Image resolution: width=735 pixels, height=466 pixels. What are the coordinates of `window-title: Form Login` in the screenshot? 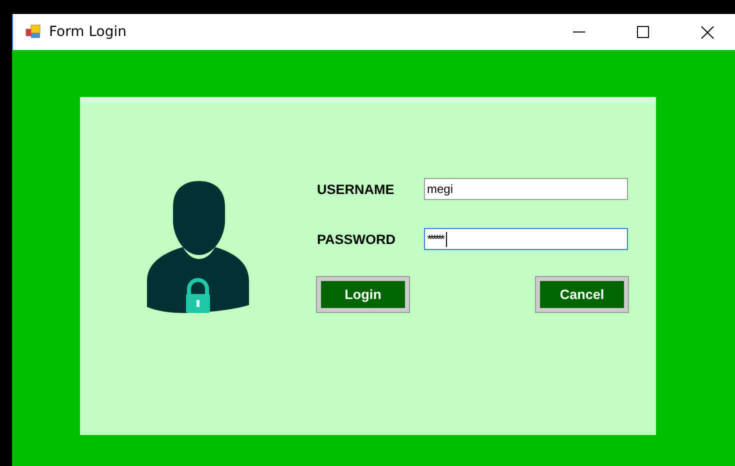 It's located at (88, 32).